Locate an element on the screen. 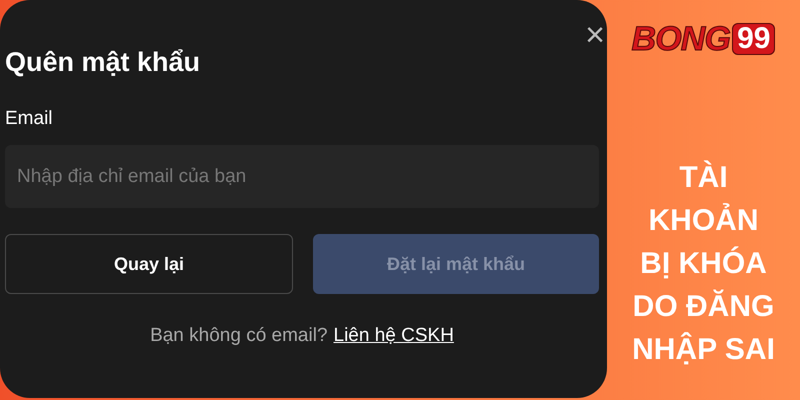 The width and height of the screenshot is (800, 400). contact-link: Liên hệ CSKH is located at coordinates (394, 336).